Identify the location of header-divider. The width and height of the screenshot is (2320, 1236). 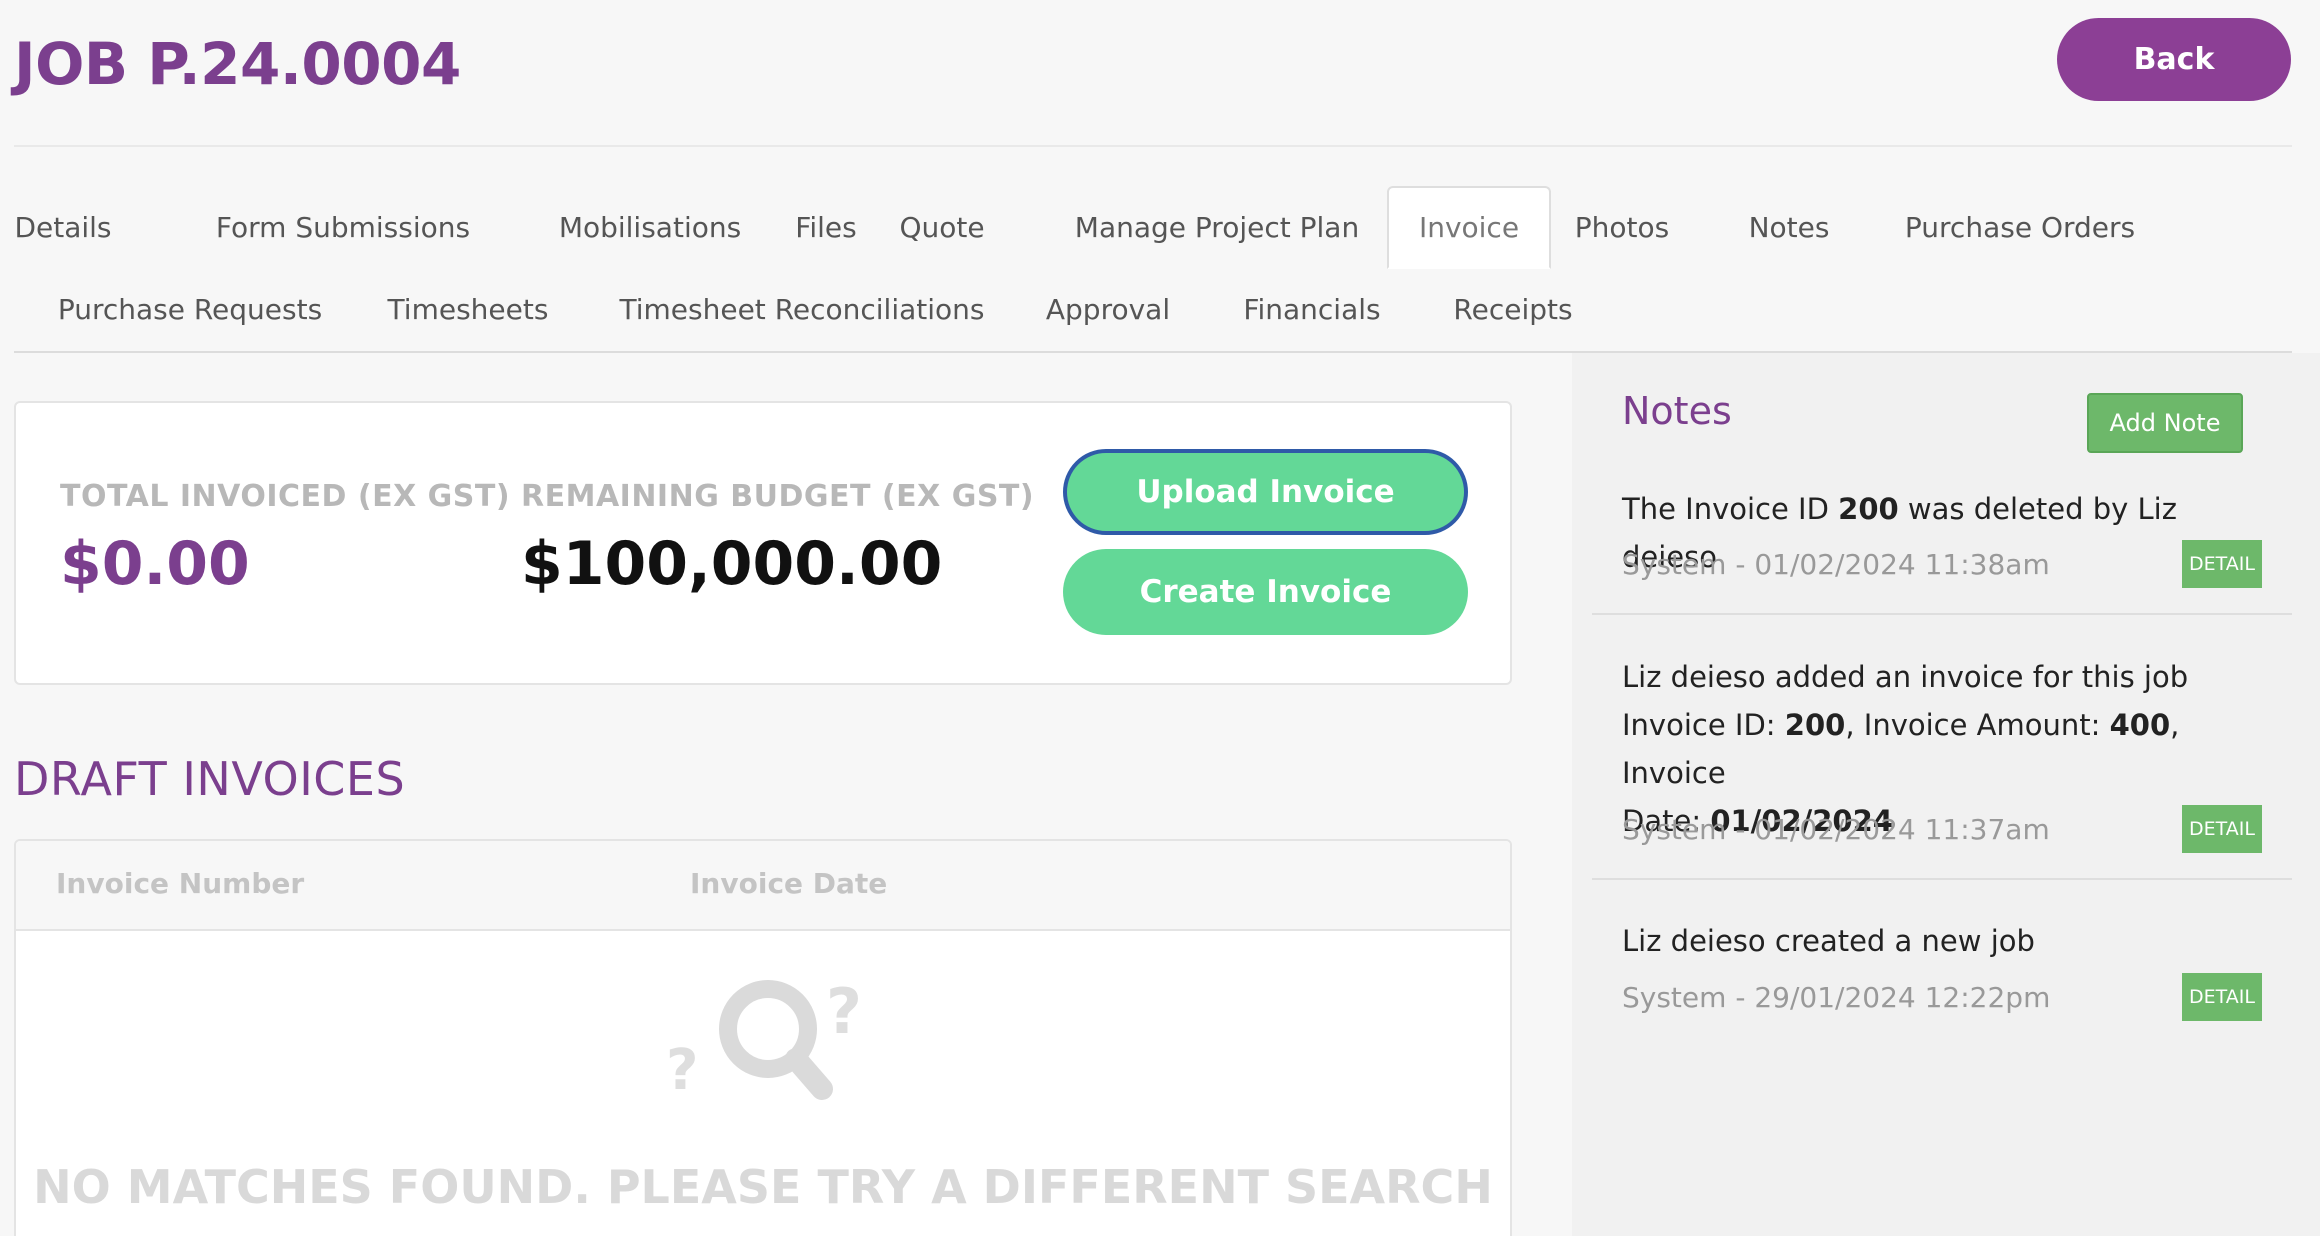
(1153, 146).